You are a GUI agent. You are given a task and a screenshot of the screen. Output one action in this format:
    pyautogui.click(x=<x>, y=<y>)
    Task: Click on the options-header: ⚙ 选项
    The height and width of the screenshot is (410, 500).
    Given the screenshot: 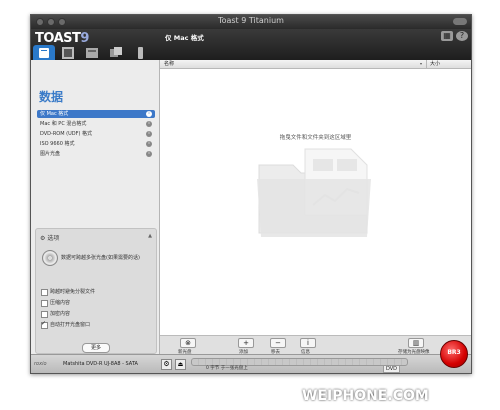 What is the action you would take?
    pyautogui.click(x=49, y=237)
    